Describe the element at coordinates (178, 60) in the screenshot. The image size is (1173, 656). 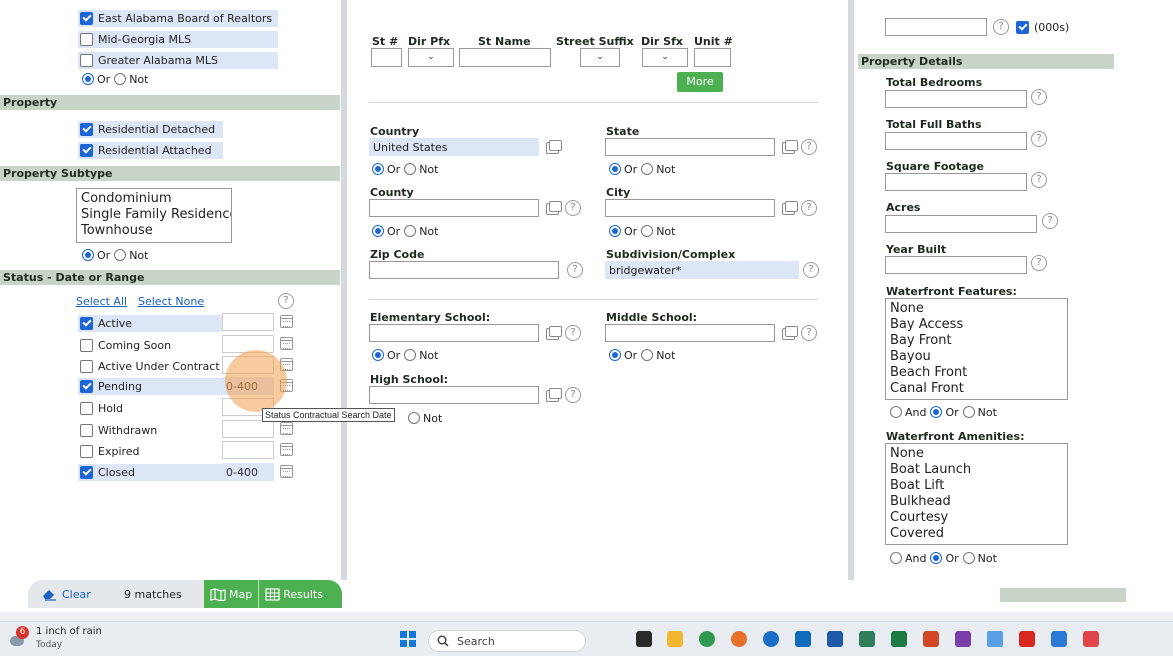
I see `mls-option-greater-alabama: Greater Alabama MLS` at that location.